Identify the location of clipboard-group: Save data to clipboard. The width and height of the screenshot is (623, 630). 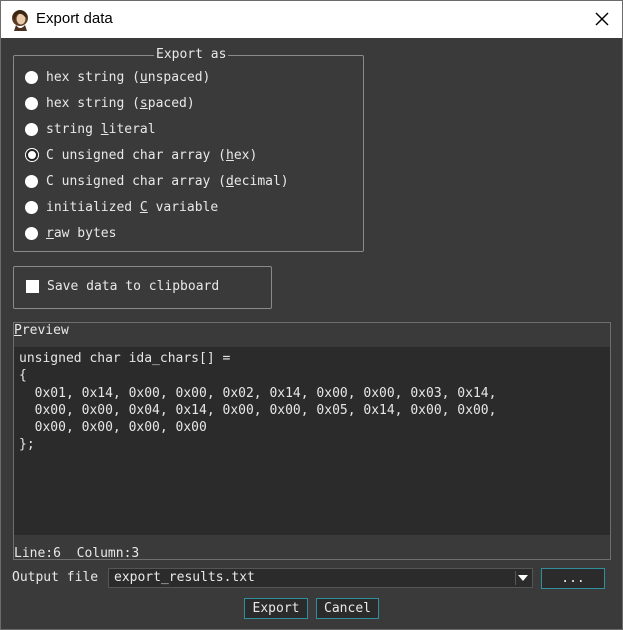
(142, 287).